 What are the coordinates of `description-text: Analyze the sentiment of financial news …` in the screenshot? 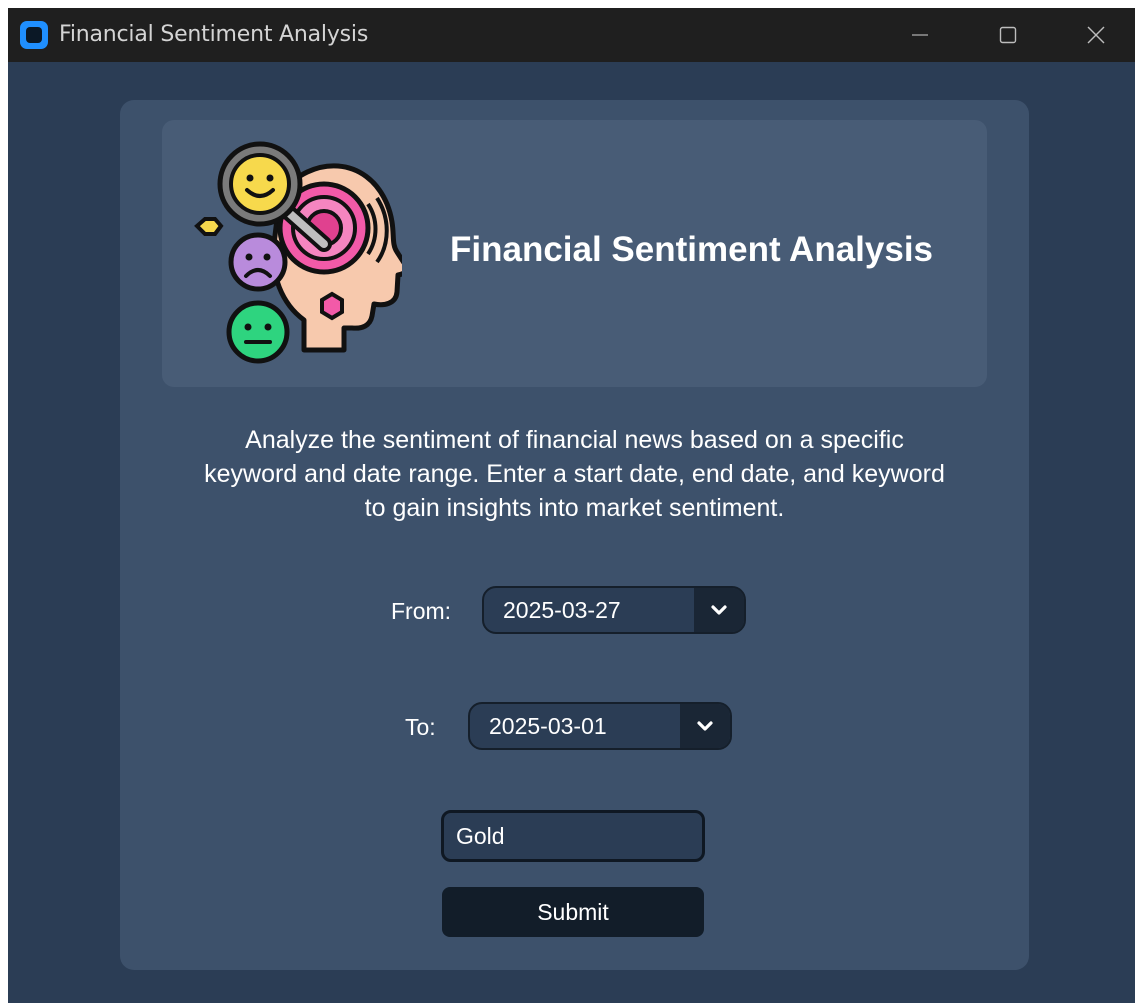 It's located at (574, 474).